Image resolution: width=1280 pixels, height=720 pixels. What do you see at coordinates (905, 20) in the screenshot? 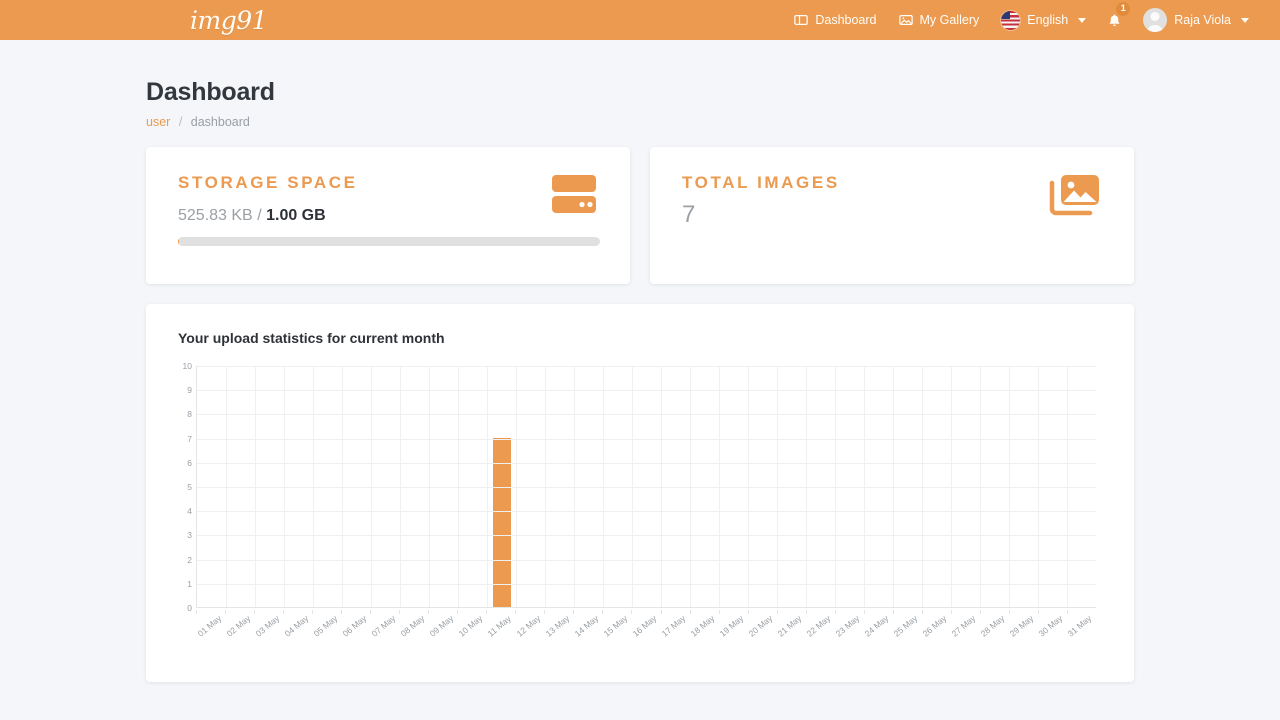
I see `image-icon` at bounding box center [905, 20].